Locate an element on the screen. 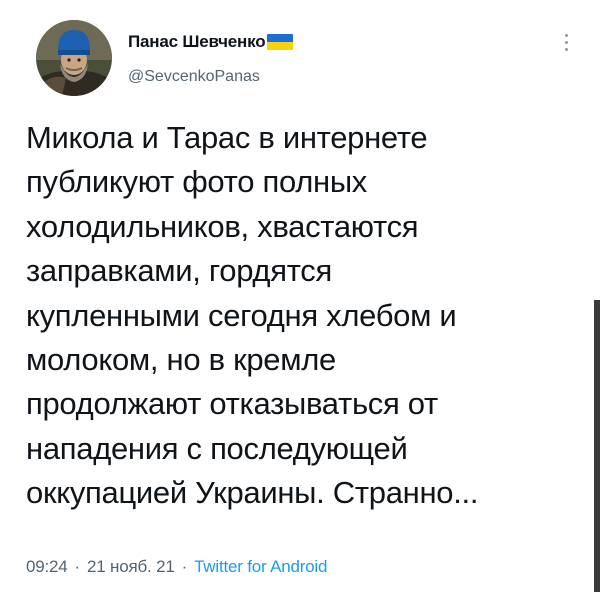 This screenshot has height=592, width=600. tweet-source-link: Twitter for Android is located at coordinates (260, 566).